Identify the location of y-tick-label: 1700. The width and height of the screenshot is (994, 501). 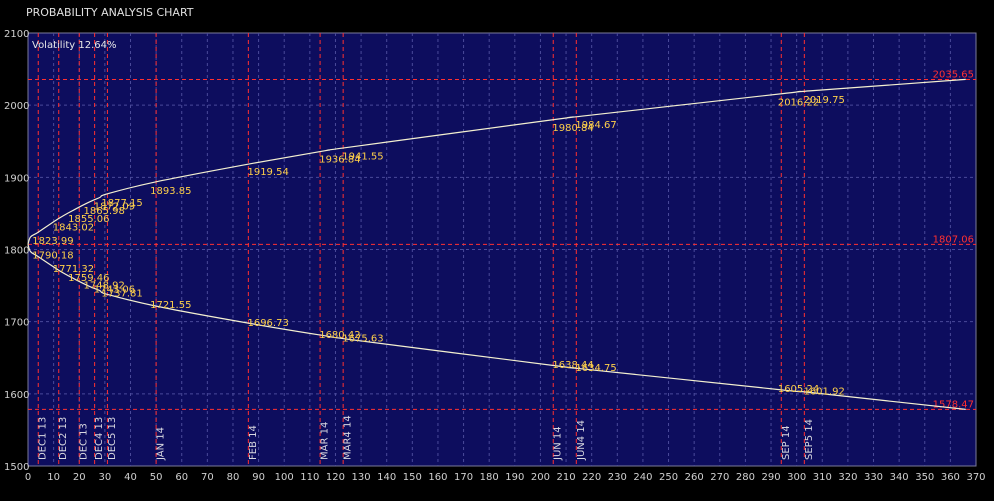
(16, 323).